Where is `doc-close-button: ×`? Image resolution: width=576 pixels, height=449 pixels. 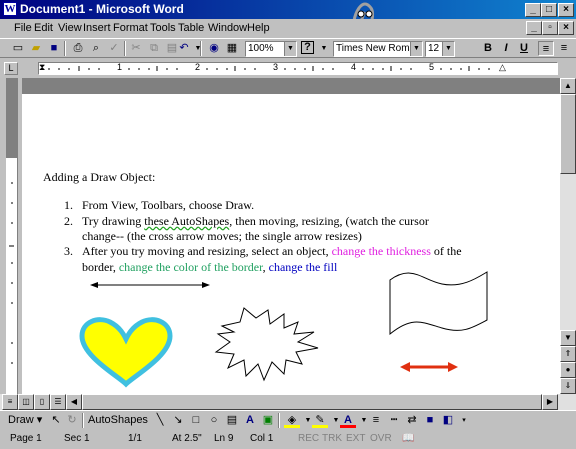
doc-close-button: × is located at coordinates (566, 28).